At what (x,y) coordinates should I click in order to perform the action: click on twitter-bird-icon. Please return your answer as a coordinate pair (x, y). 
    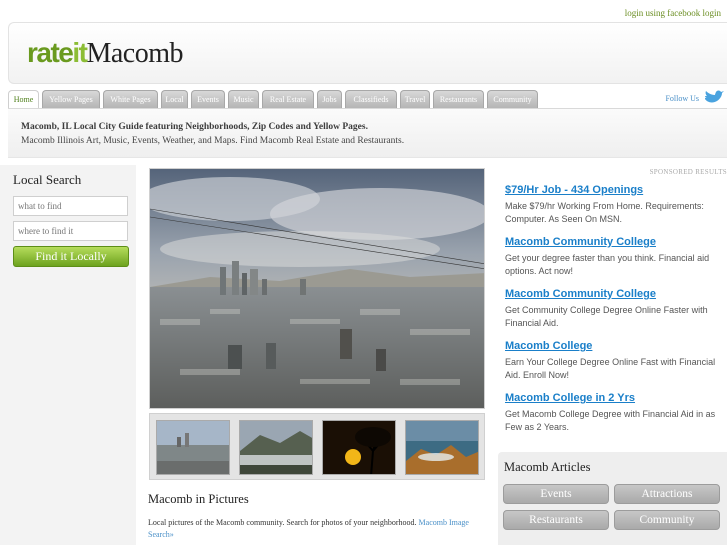
    Looking at the image, I should click on (714, 98).